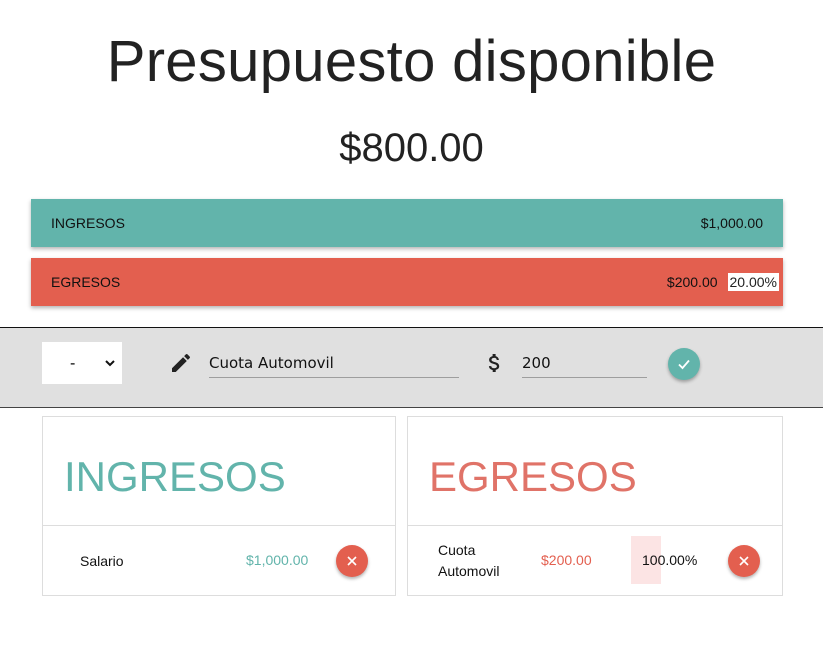 The image size is (823, 652). I want to click on dollar-icon, so click(494, 363).